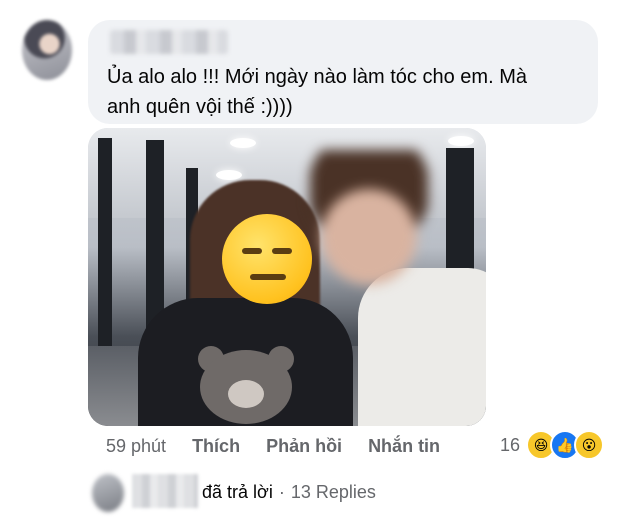 Image resolution: width=620 pixels, height=526 pixels. I want to click on bear-snout, so click(246, 394).